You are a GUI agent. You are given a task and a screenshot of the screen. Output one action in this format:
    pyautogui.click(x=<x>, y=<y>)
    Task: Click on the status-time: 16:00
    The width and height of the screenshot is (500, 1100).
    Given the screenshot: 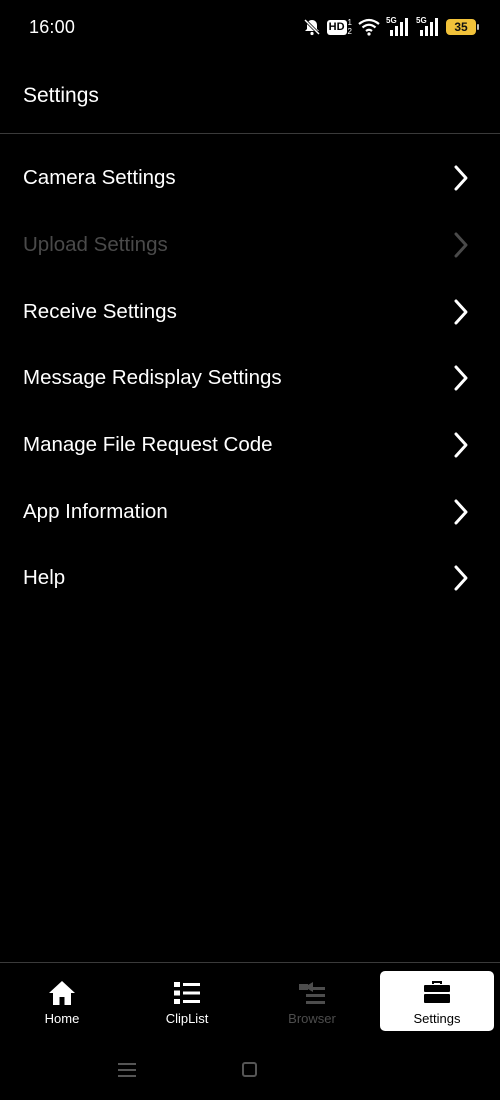 What is the action you would take?
    pyautogui.click(x=52, y=27)
    